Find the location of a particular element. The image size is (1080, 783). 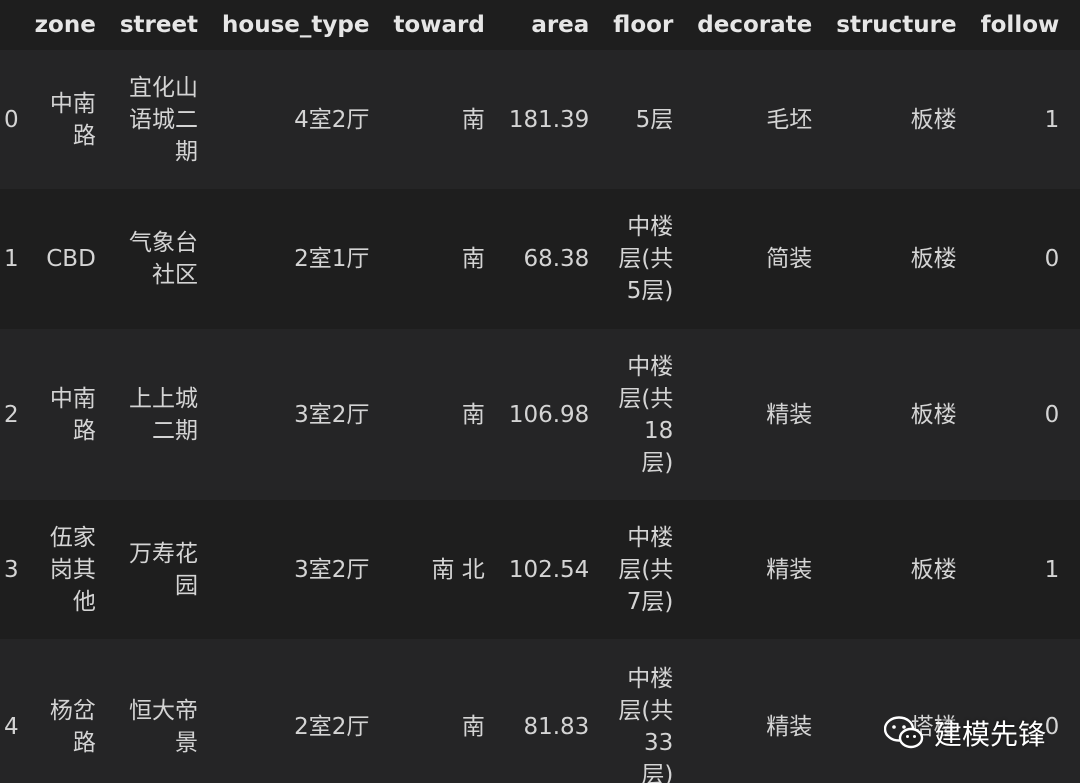

cell-area: 81.83 is located at coordinates (549, 711).